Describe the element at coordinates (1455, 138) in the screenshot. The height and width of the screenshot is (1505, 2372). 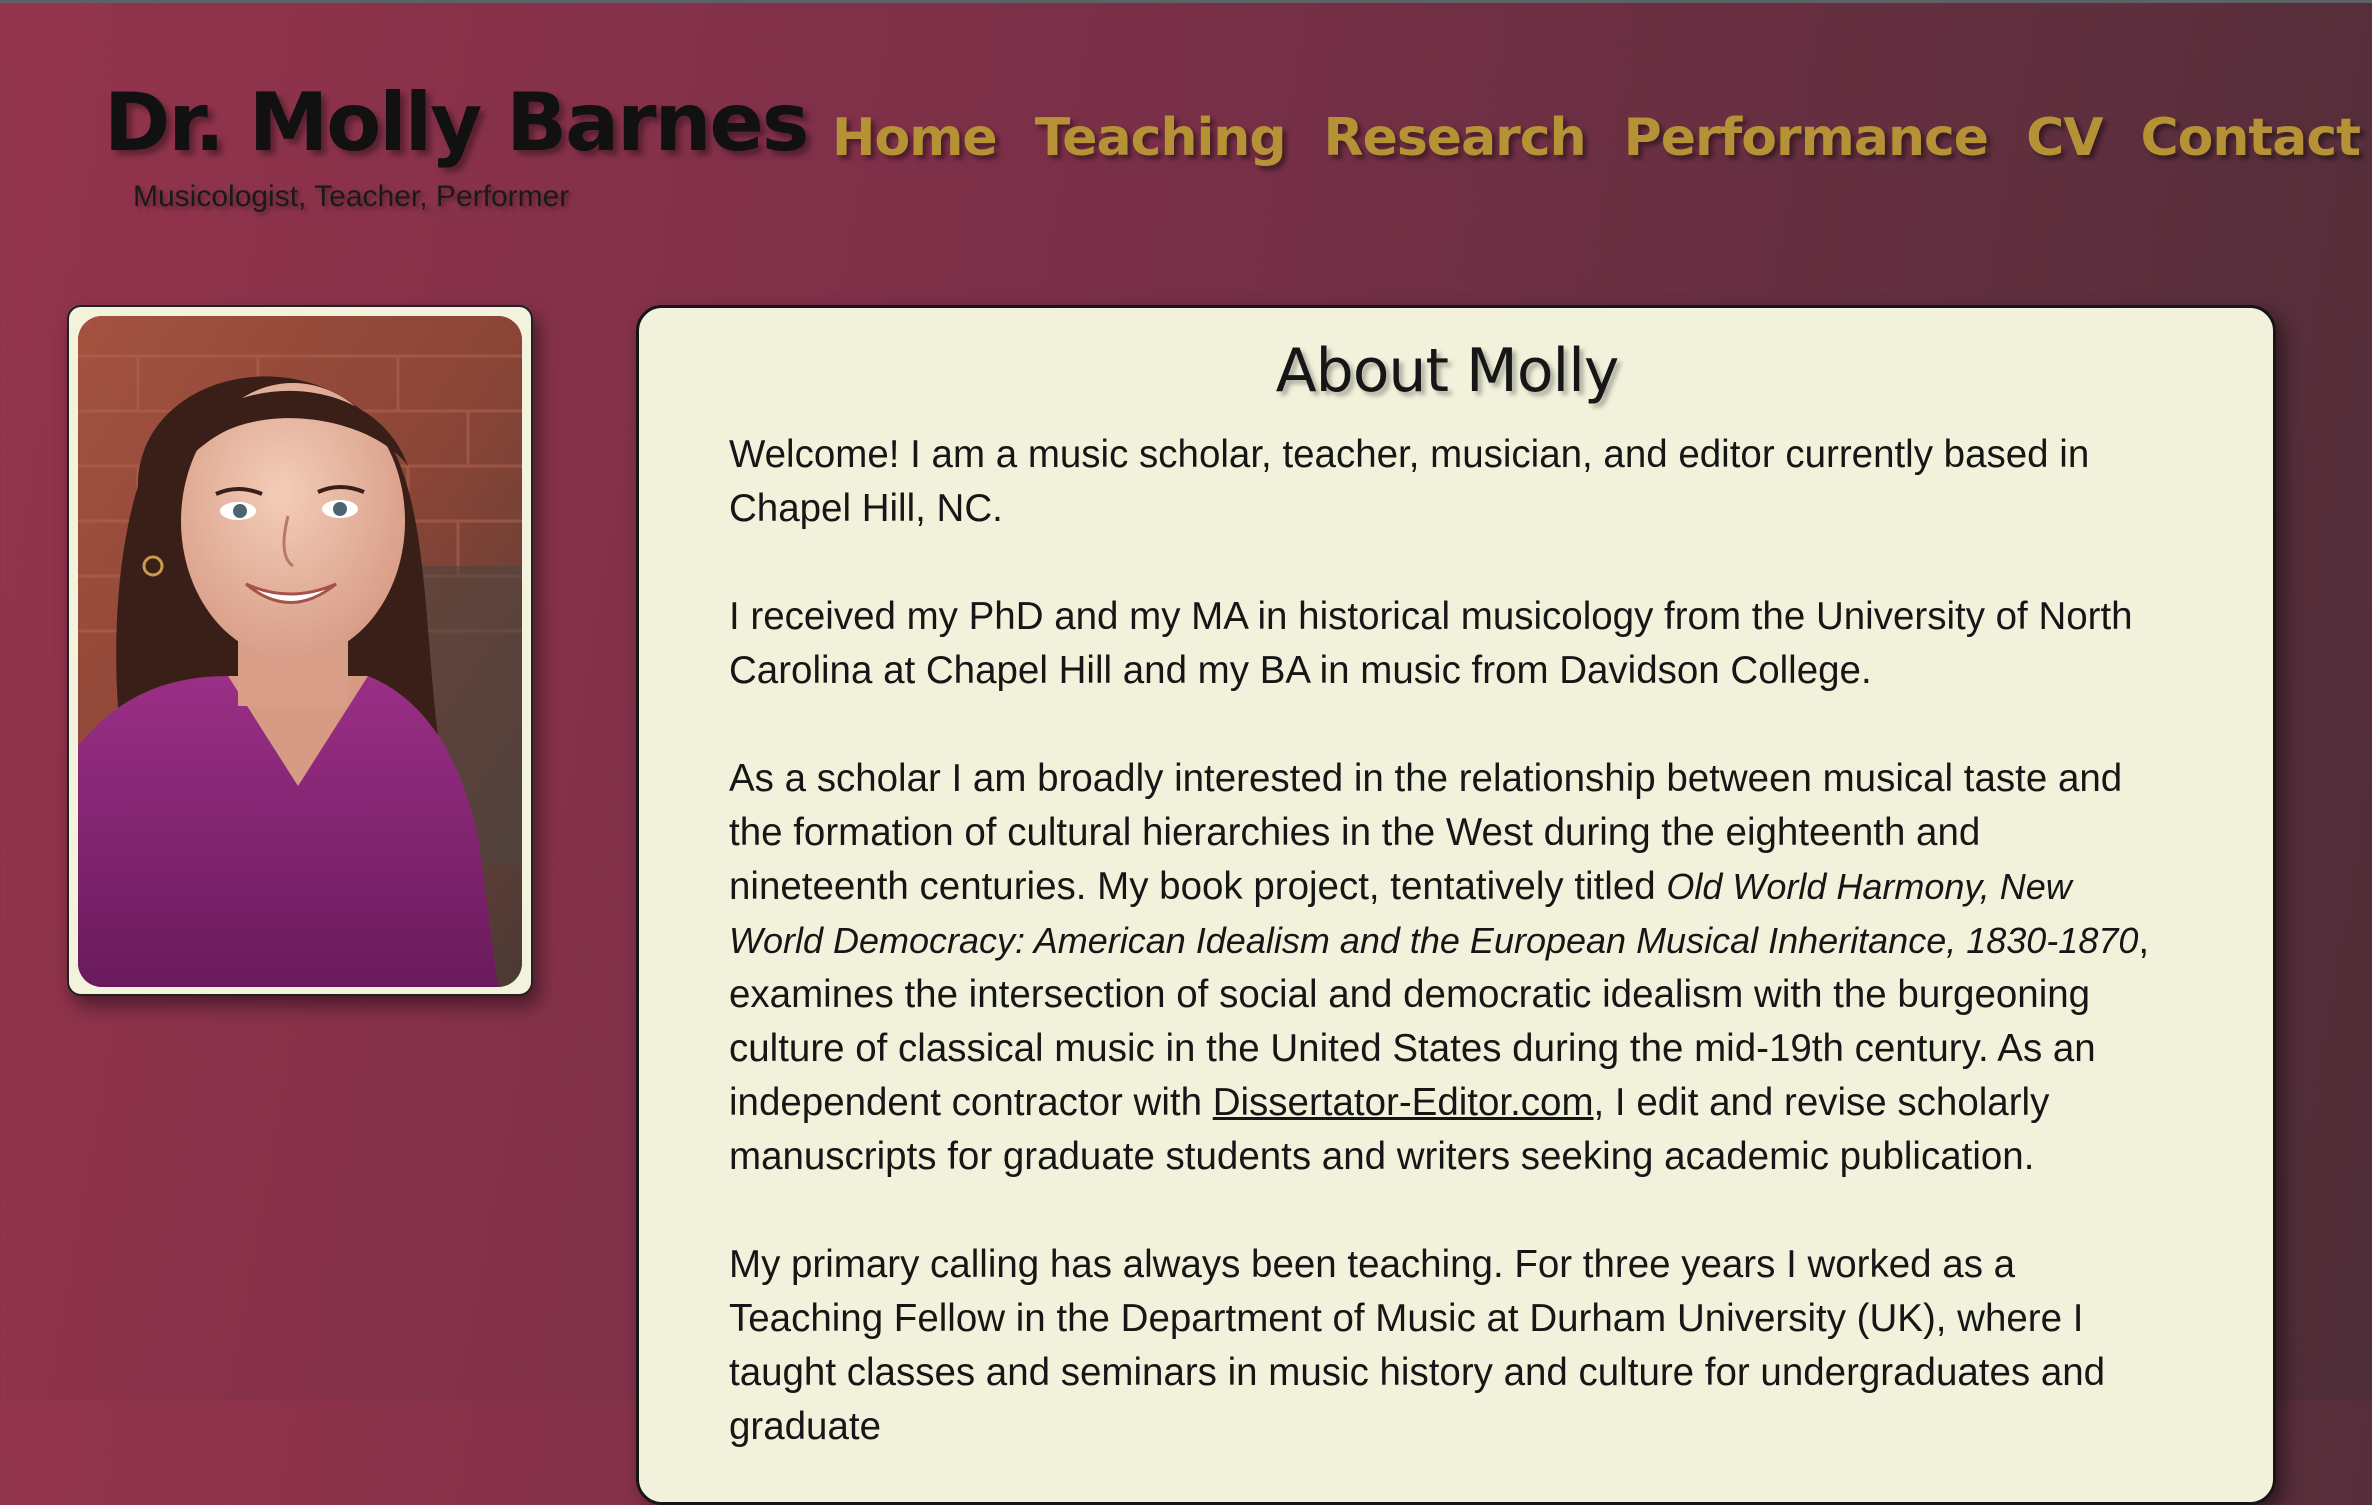
I see `nav-research-link: Research` at that location.